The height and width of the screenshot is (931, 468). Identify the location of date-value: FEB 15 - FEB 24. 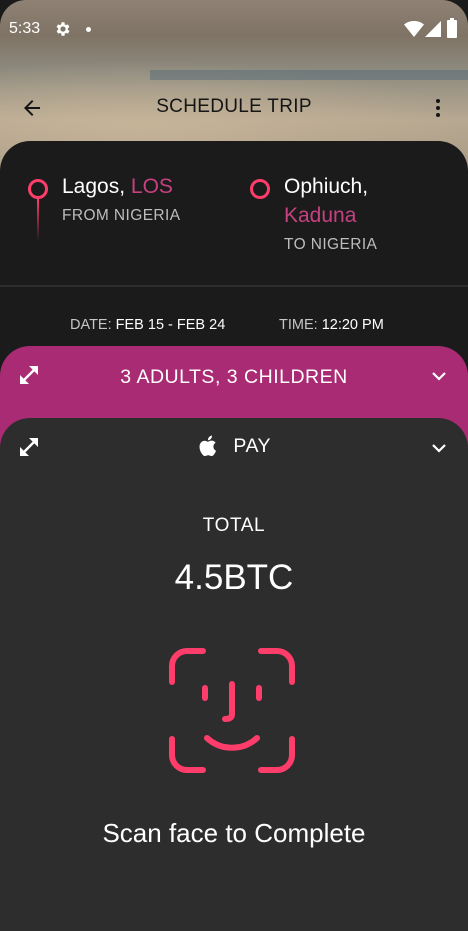
(170, 325).